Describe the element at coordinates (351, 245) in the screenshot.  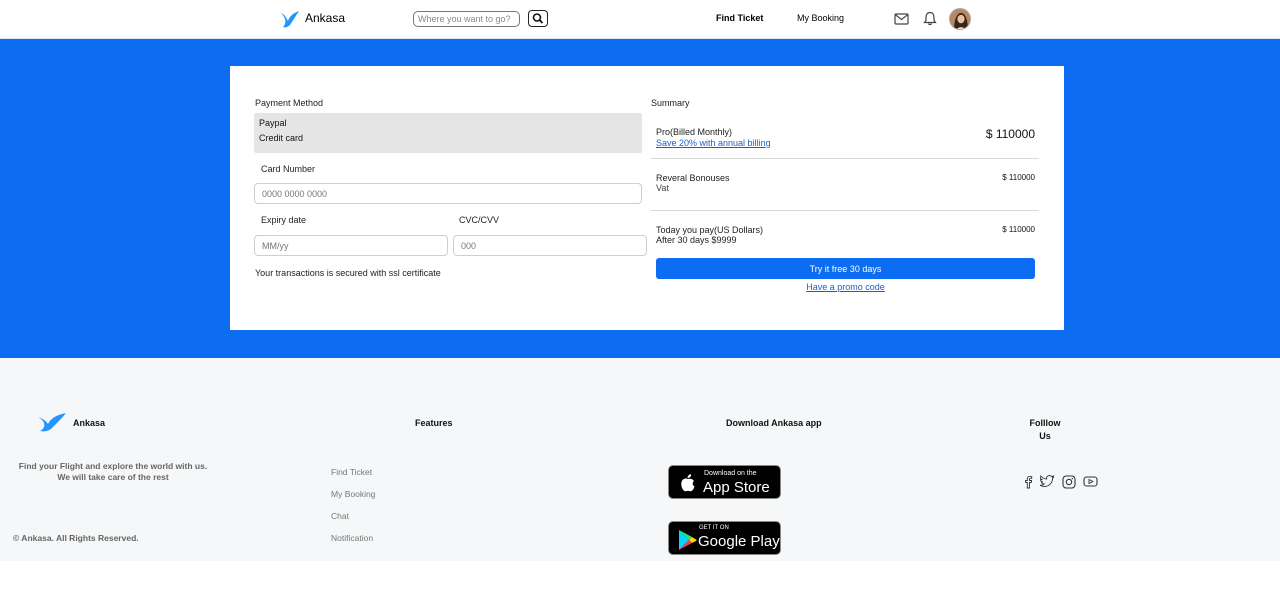
I see `expiry-date-field` at that location.